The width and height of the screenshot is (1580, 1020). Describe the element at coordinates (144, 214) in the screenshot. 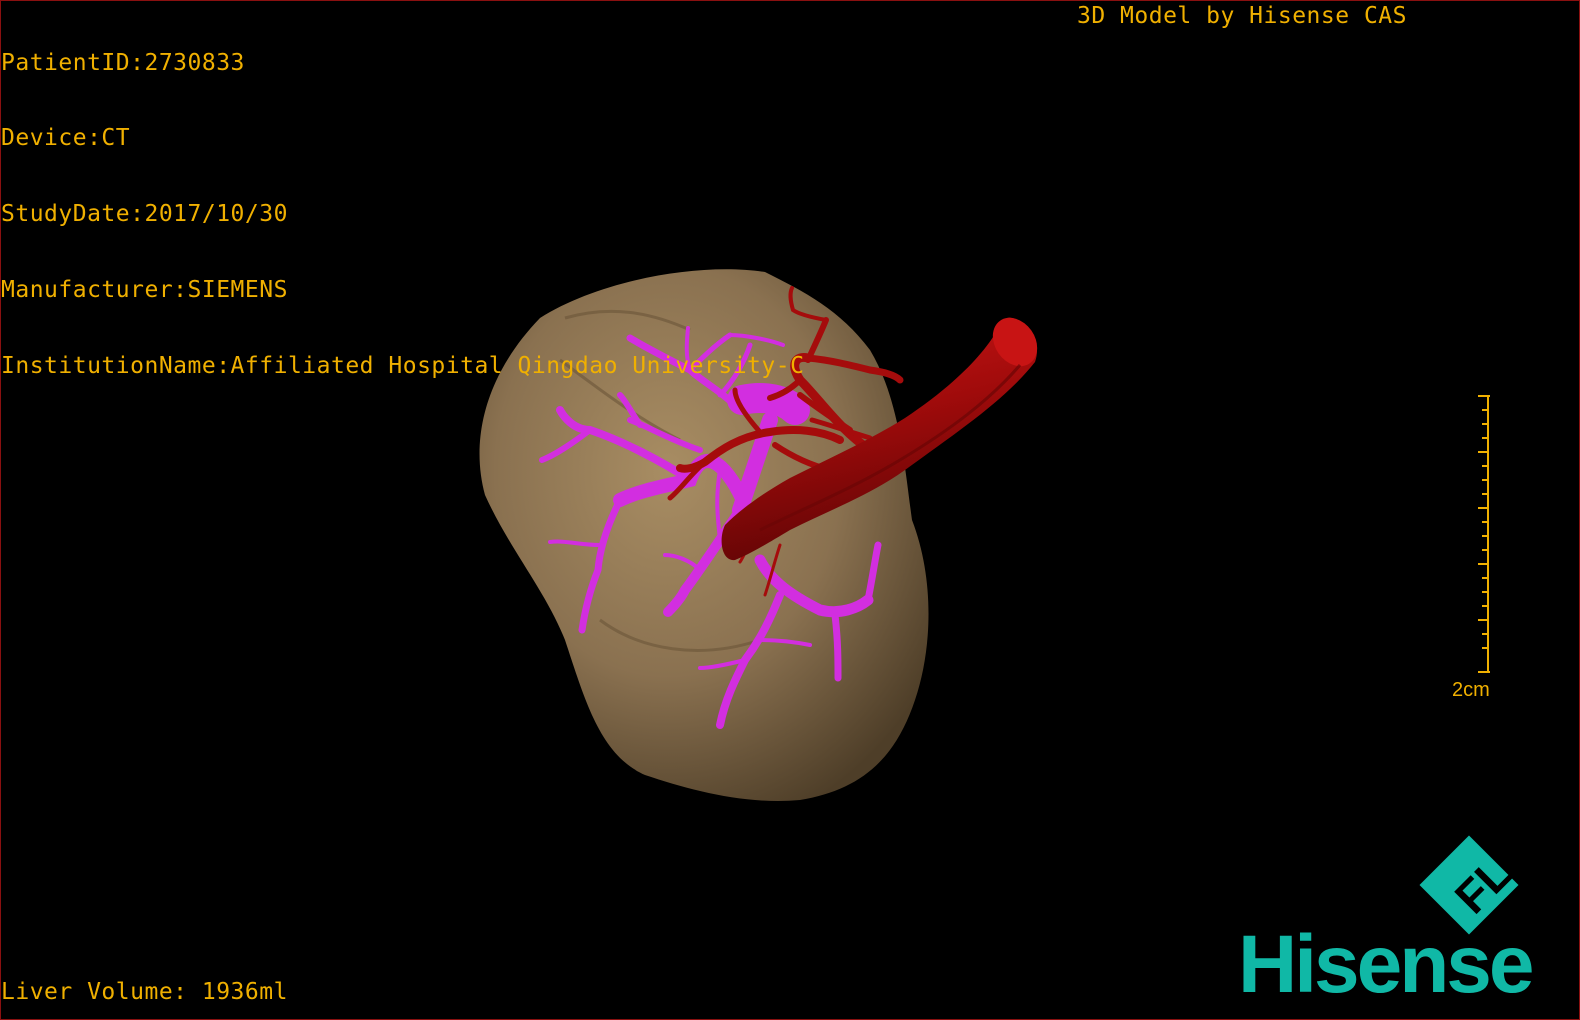

I see `study-date-text: StudyDate:2017/10/30` at that location.